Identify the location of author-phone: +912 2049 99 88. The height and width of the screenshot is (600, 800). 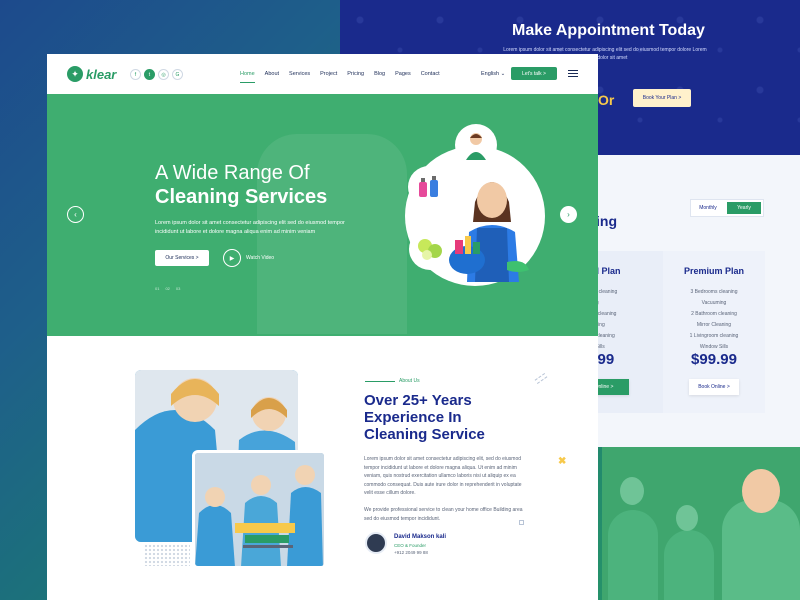
(411, 552).